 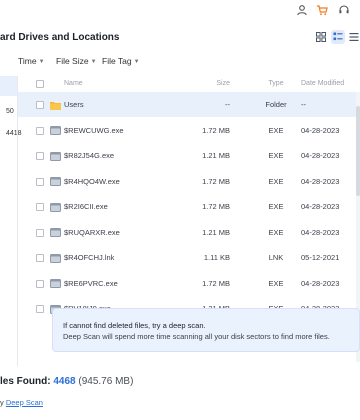 What do you see at coordinates (86, 206) in the screenshot?
I see `file-name: $R2I6CII.exe` at bounding box center [86, 206].